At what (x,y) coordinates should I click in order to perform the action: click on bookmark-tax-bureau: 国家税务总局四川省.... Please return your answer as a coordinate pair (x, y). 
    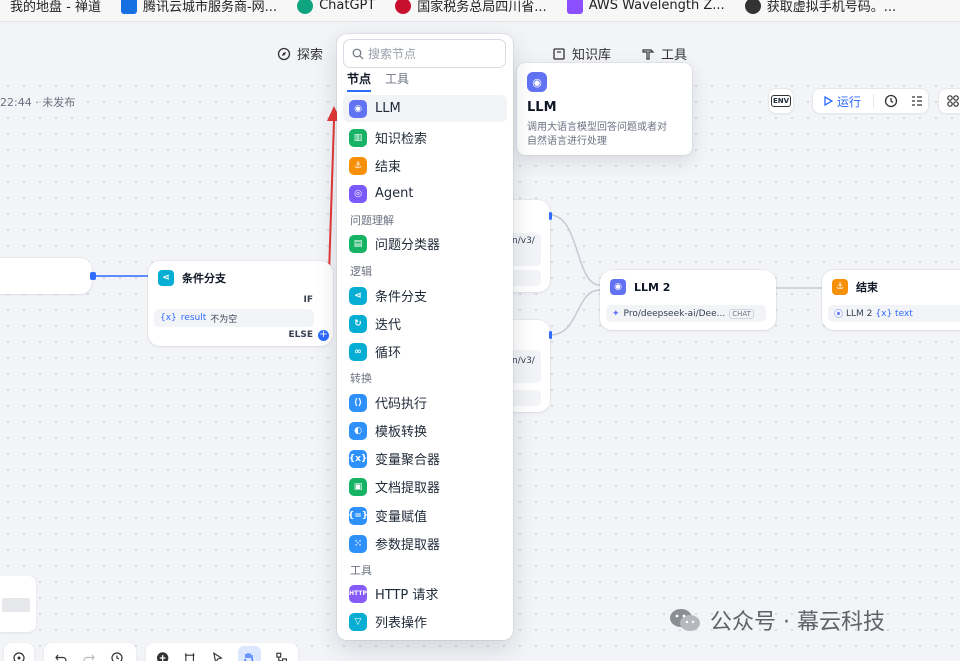
    Looking at the image, I should click on (471, 7).